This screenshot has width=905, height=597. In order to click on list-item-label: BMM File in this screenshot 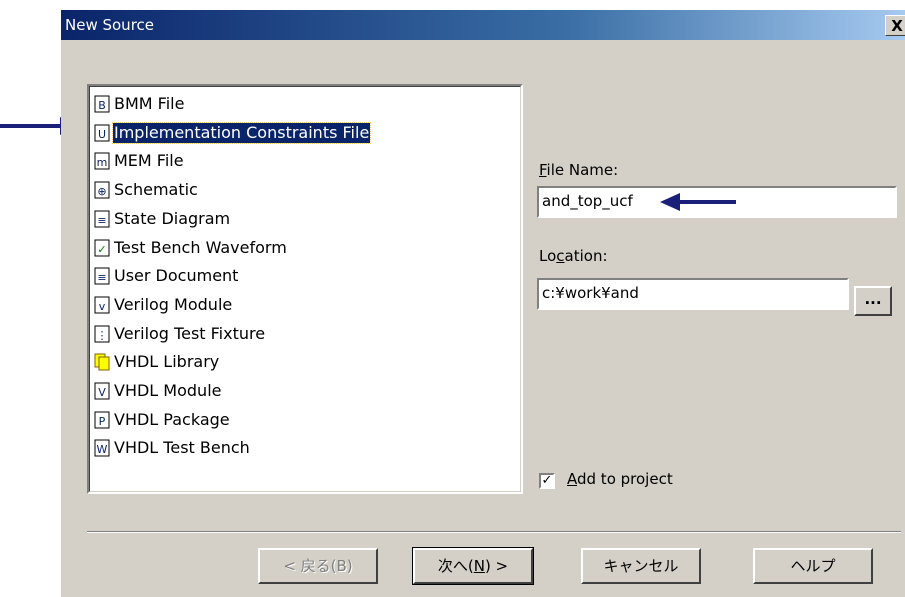, I will do `click(149, 103)`.